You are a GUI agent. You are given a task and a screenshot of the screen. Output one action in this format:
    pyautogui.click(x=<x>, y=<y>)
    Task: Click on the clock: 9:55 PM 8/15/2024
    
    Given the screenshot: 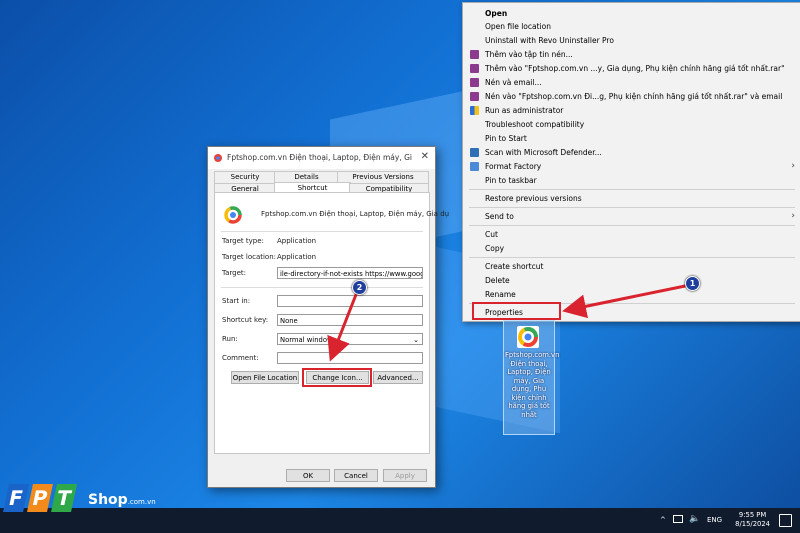 What is the action you would take?
    pyautogui.click(x=752, y=520)
    